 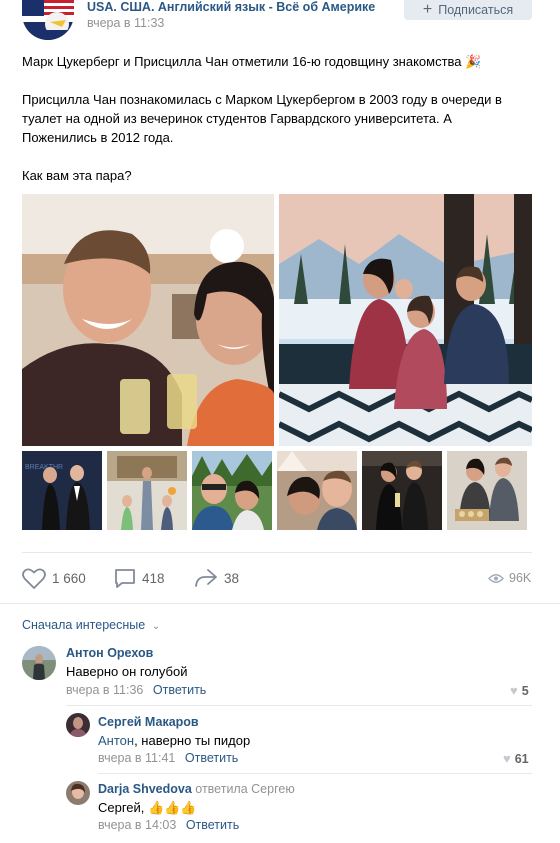 What do you see at coordinates (62, 490) in the screenshot?
I see `thumb-photo-1: BREAKTHR` at bounding box center [62, 490].